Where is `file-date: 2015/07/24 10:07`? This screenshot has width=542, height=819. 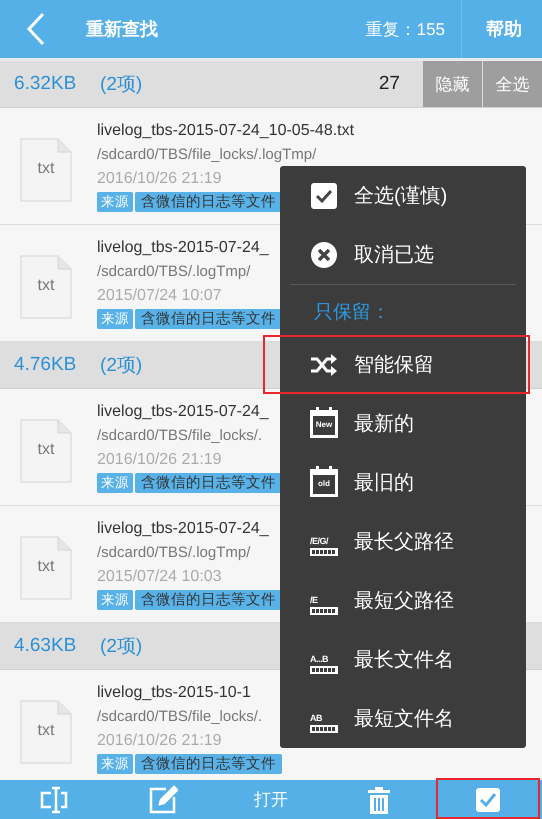
file-date: 2015/07/24 10:07 is located at coordinates (159, 296).